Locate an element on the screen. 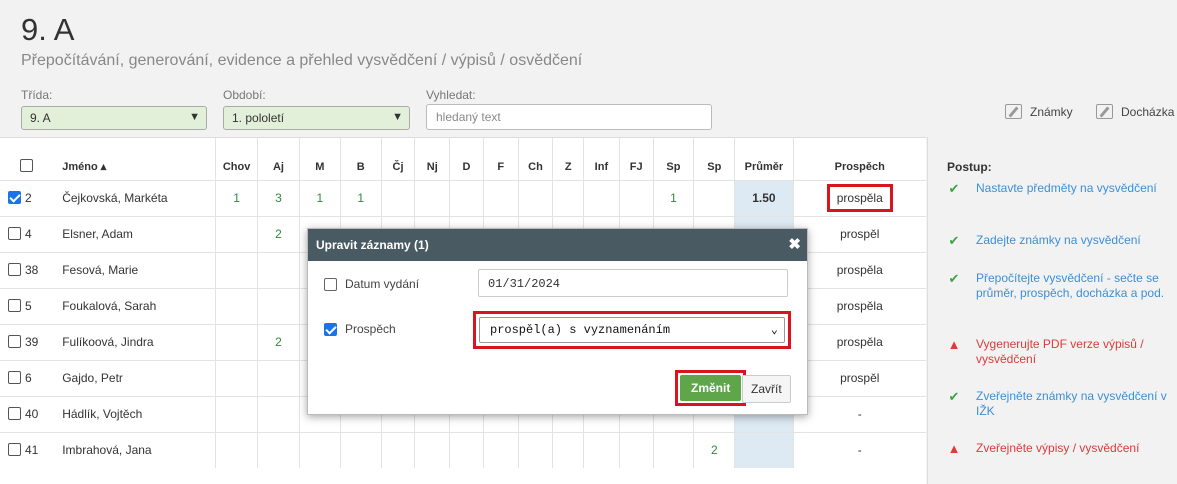 This screenshot has height=484, width=1177. select-all-header is located at coordinates (28, 159).